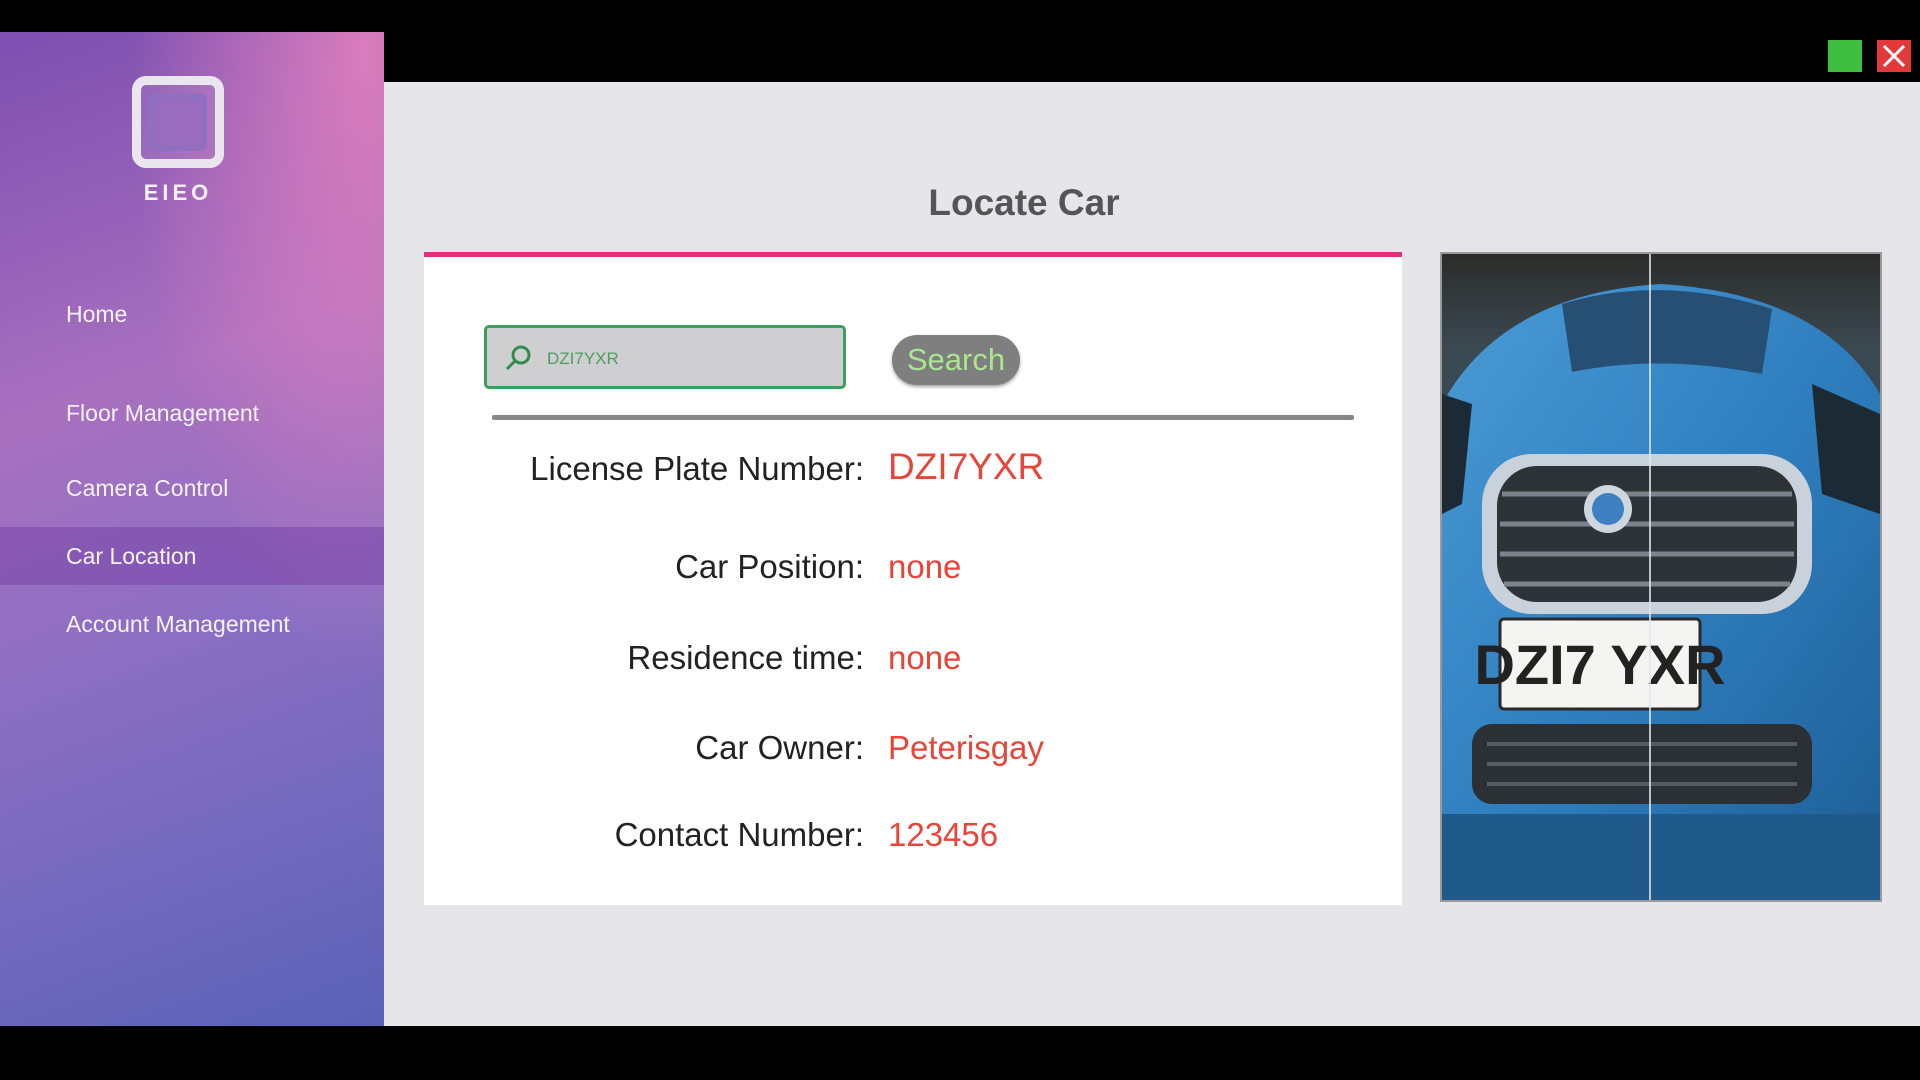  Describe the element at coordinates (178, 192) in the screenshot. I see `logo-text: EIEO` at that location.